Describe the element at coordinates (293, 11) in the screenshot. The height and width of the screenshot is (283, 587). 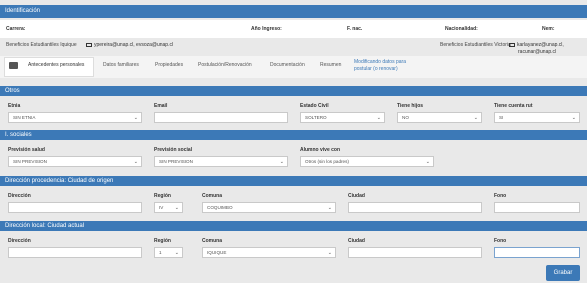
I see `identificacion-header: Identificación` at that location.